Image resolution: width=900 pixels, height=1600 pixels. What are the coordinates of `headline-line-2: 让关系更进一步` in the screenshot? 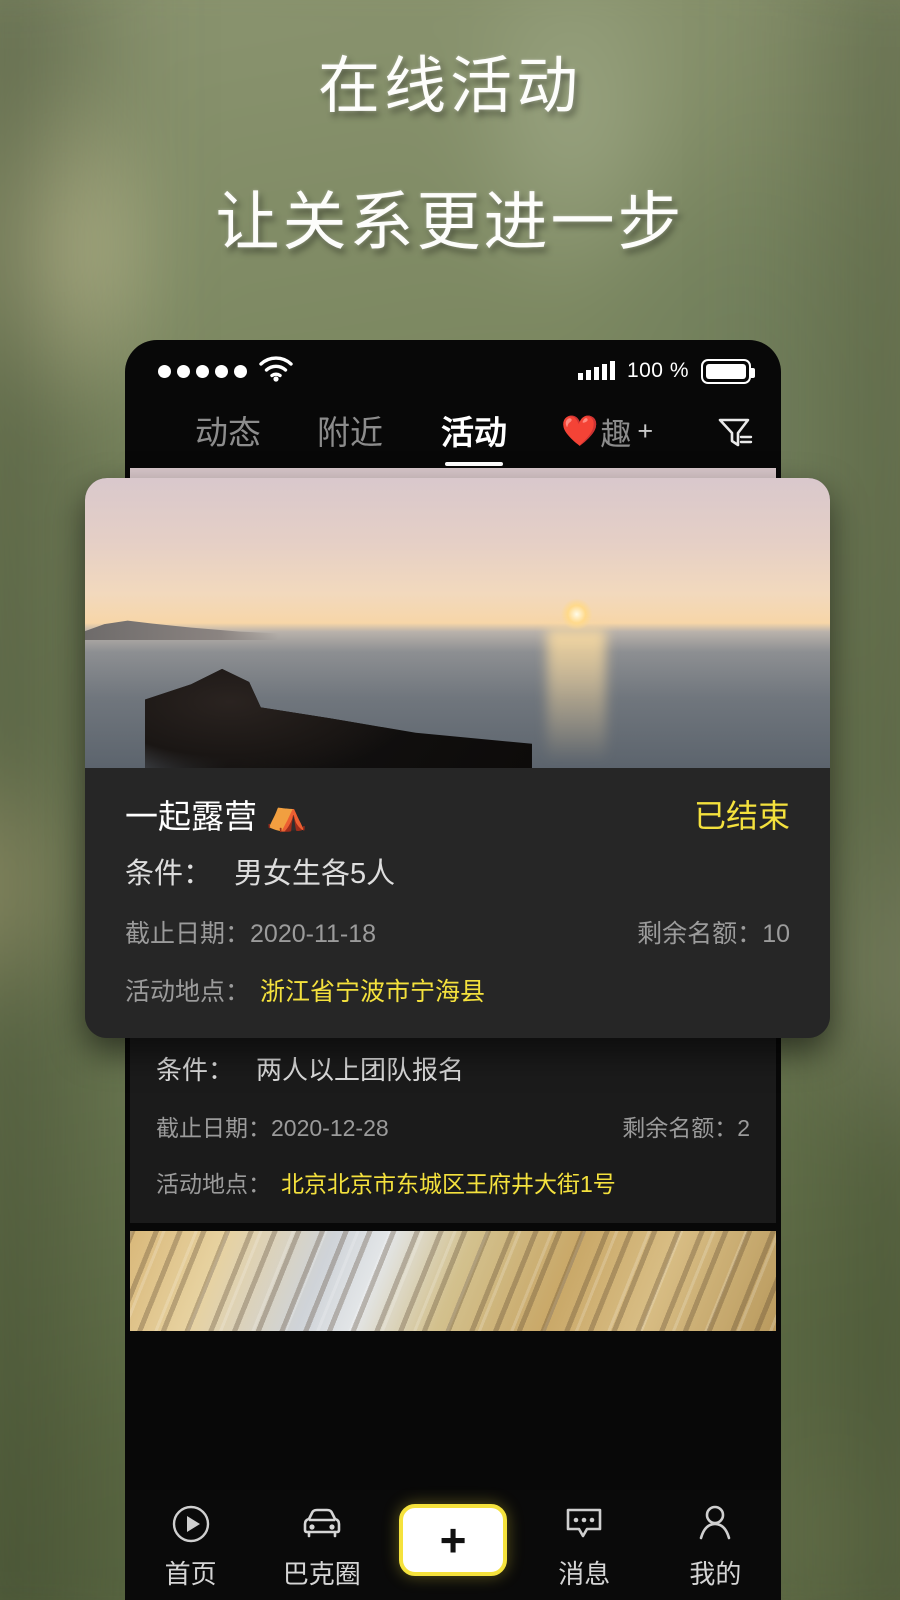 It's located at (450, 222).